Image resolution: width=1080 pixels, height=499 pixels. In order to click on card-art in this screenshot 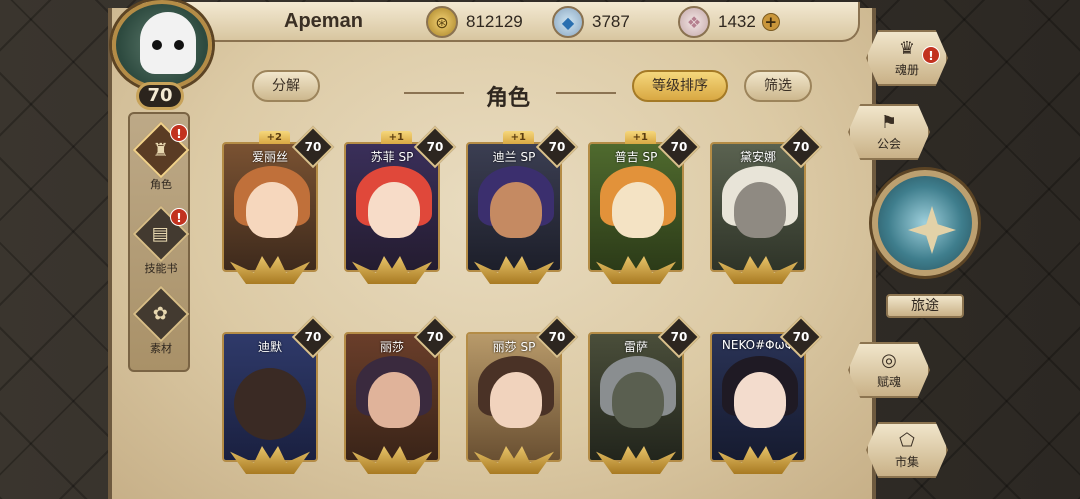, I will do `click(758, 397)`.